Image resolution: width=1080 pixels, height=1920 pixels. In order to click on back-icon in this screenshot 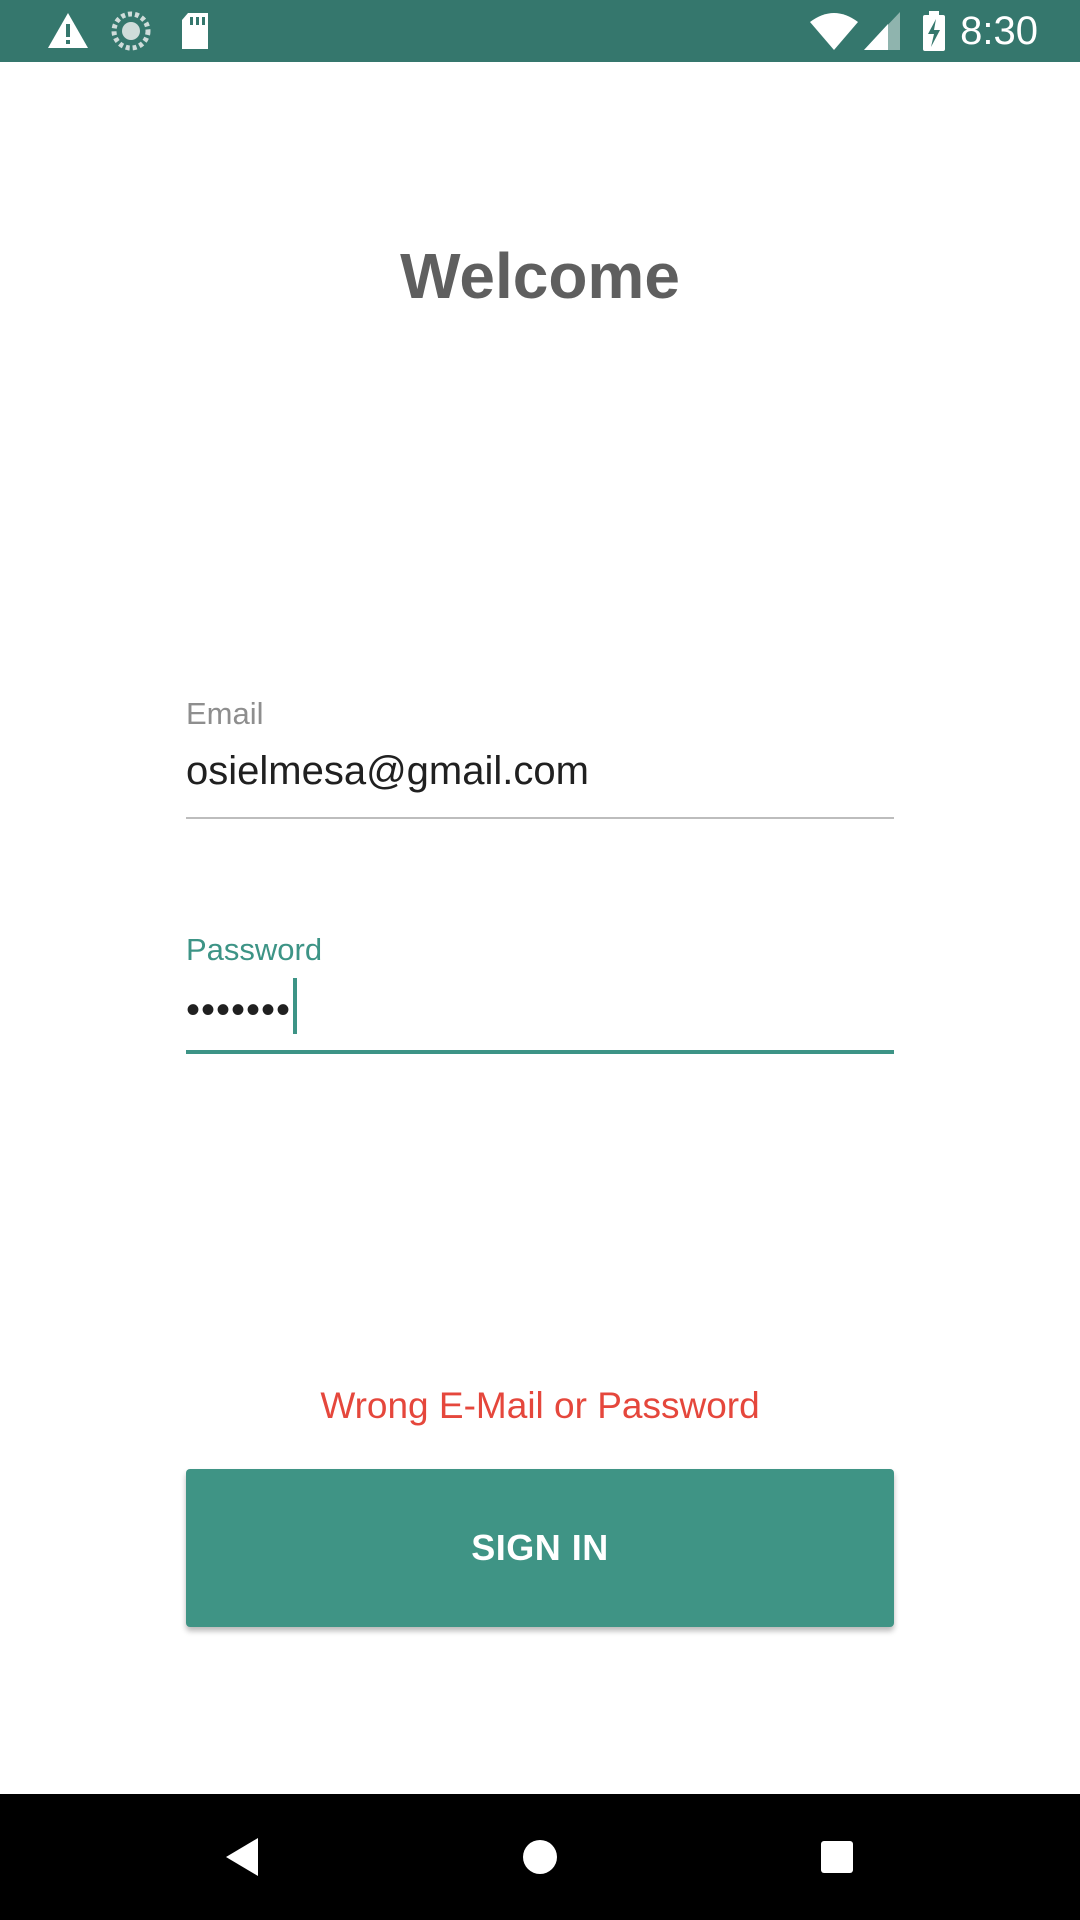, I will do `click(243, 1857)`.